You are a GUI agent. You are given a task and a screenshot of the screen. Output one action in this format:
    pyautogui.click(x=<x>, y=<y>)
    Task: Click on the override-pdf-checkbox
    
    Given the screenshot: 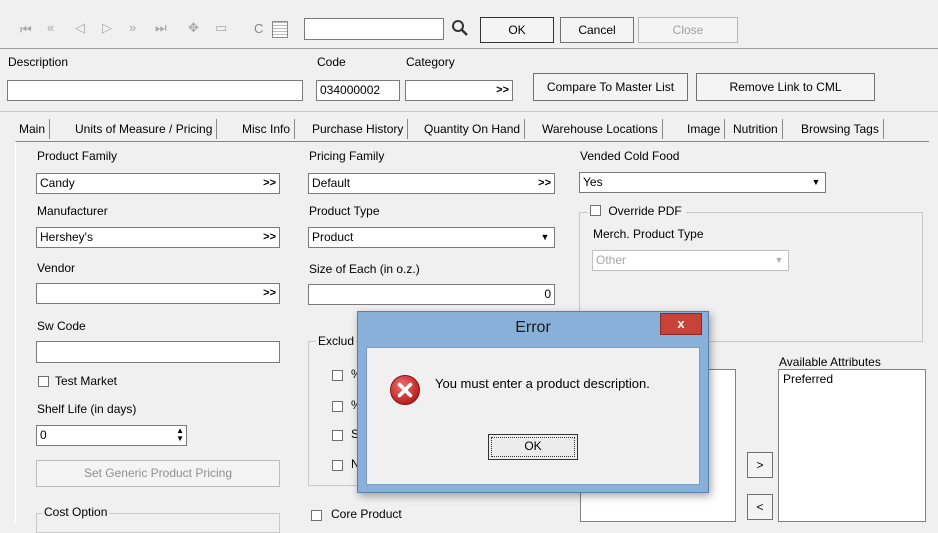 What is the action you would take?
    pyautogui.click(x=595, y=210)
    